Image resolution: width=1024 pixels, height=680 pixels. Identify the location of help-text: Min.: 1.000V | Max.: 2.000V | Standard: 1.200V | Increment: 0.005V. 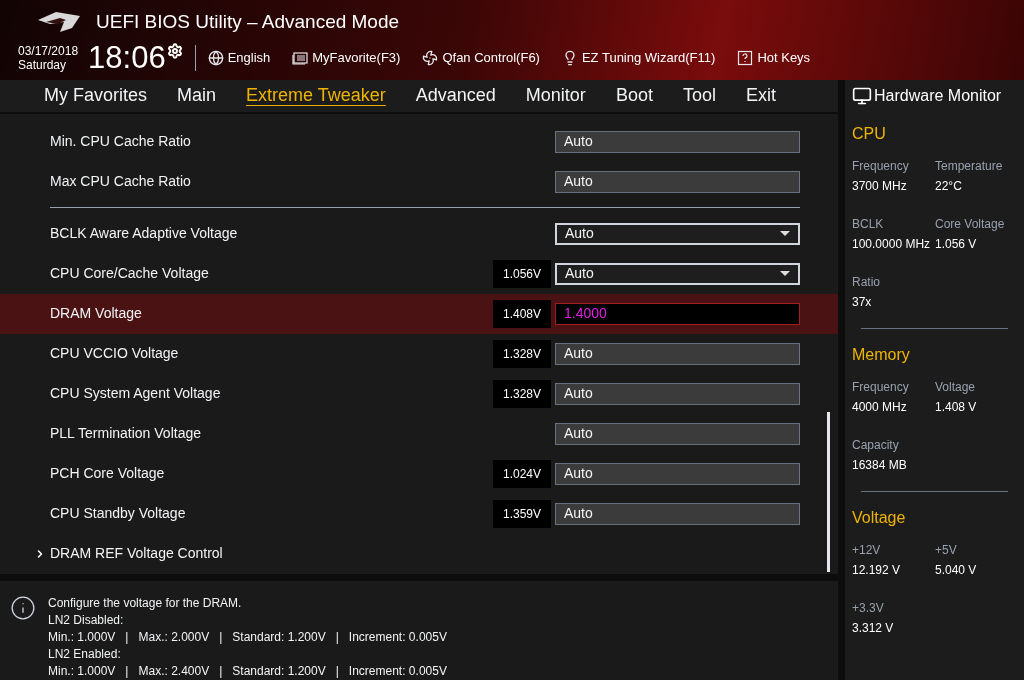
(247, 637).